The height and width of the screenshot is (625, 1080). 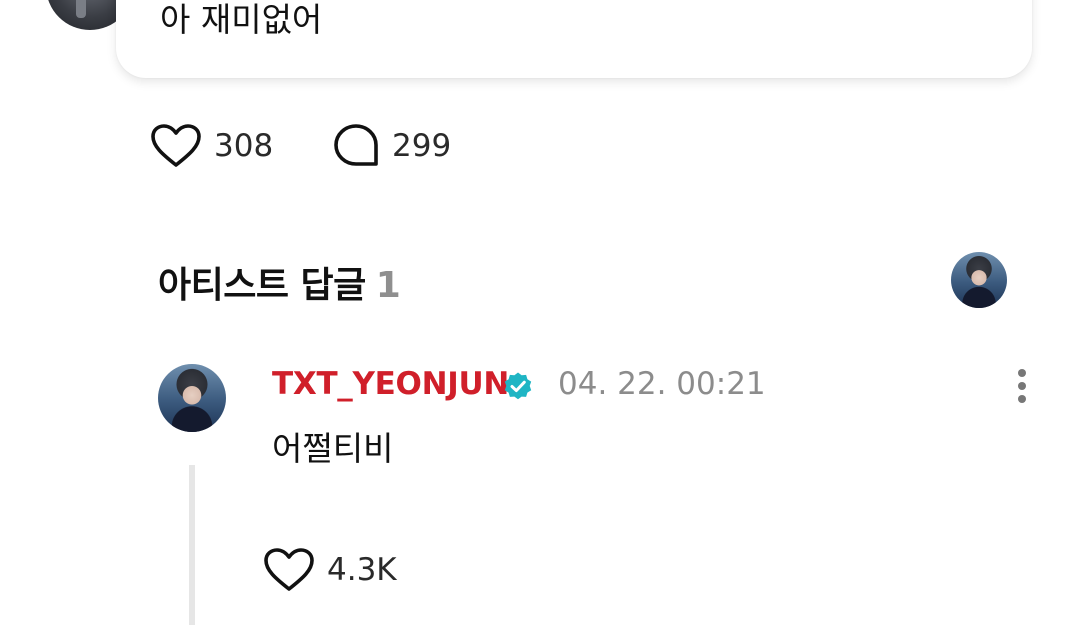 I want to click on artist-avatar-filter, so click(x=979, y=280).